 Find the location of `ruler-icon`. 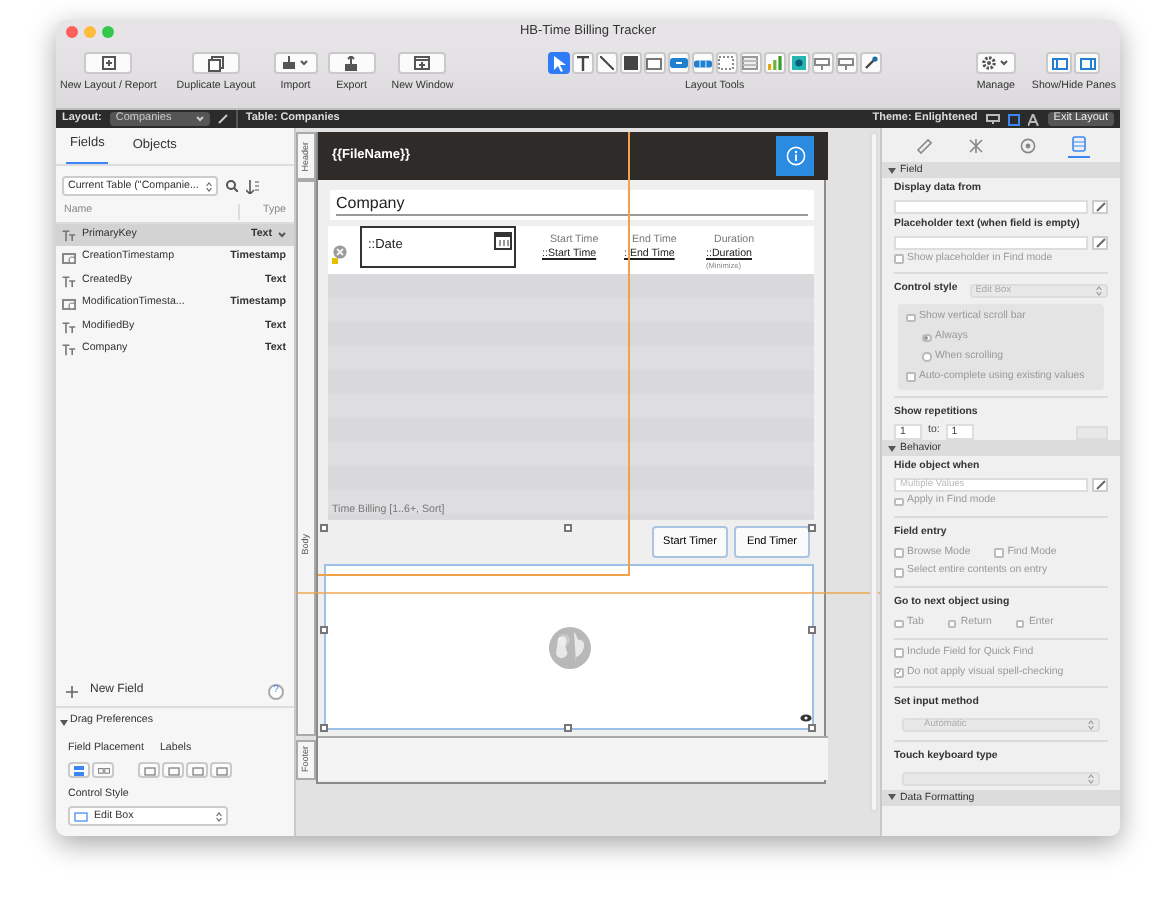

ruler-icon is located at coordinates (924, 145).